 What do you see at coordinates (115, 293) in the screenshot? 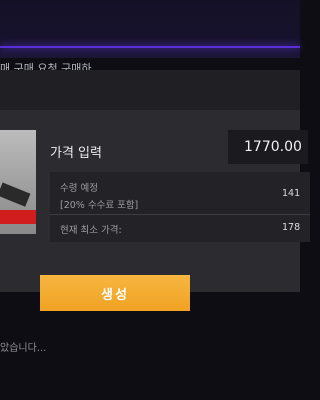
I see `create-button: 생성` at bounding box center [115, 293].